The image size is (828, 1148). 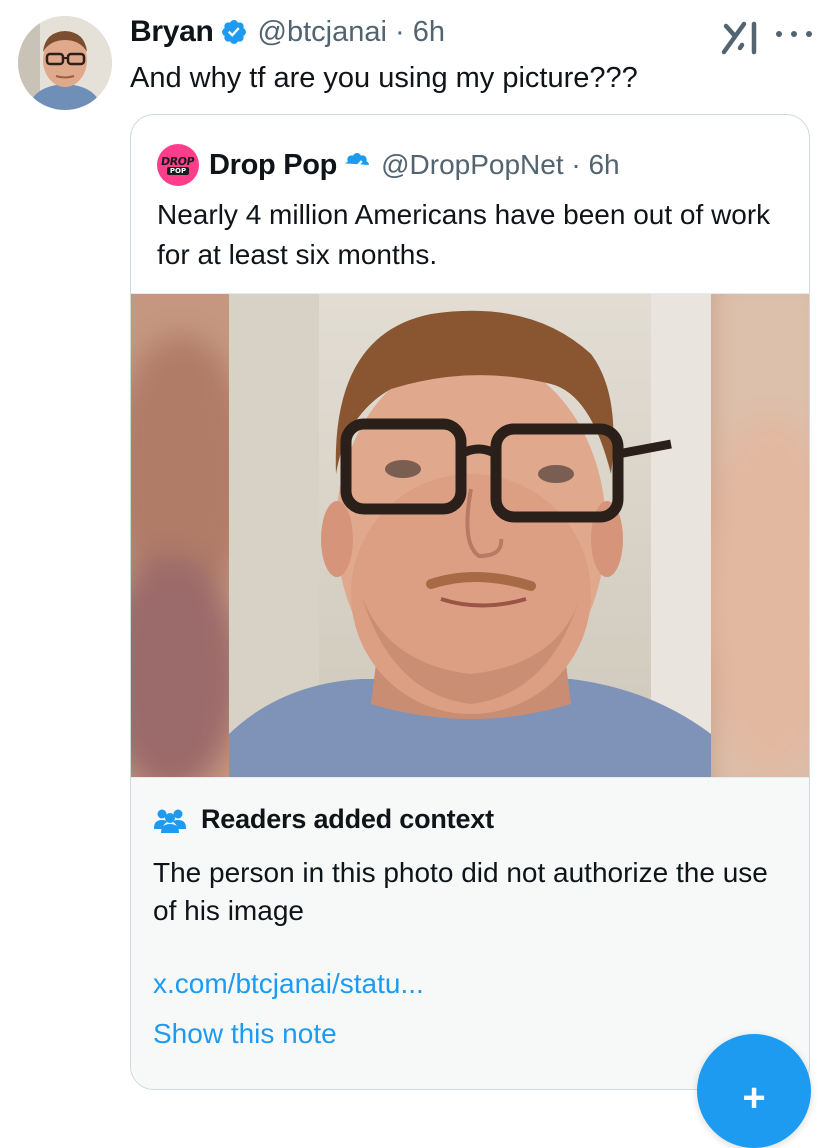 I want to click on more-options-icon, so click(x=794, y=34).